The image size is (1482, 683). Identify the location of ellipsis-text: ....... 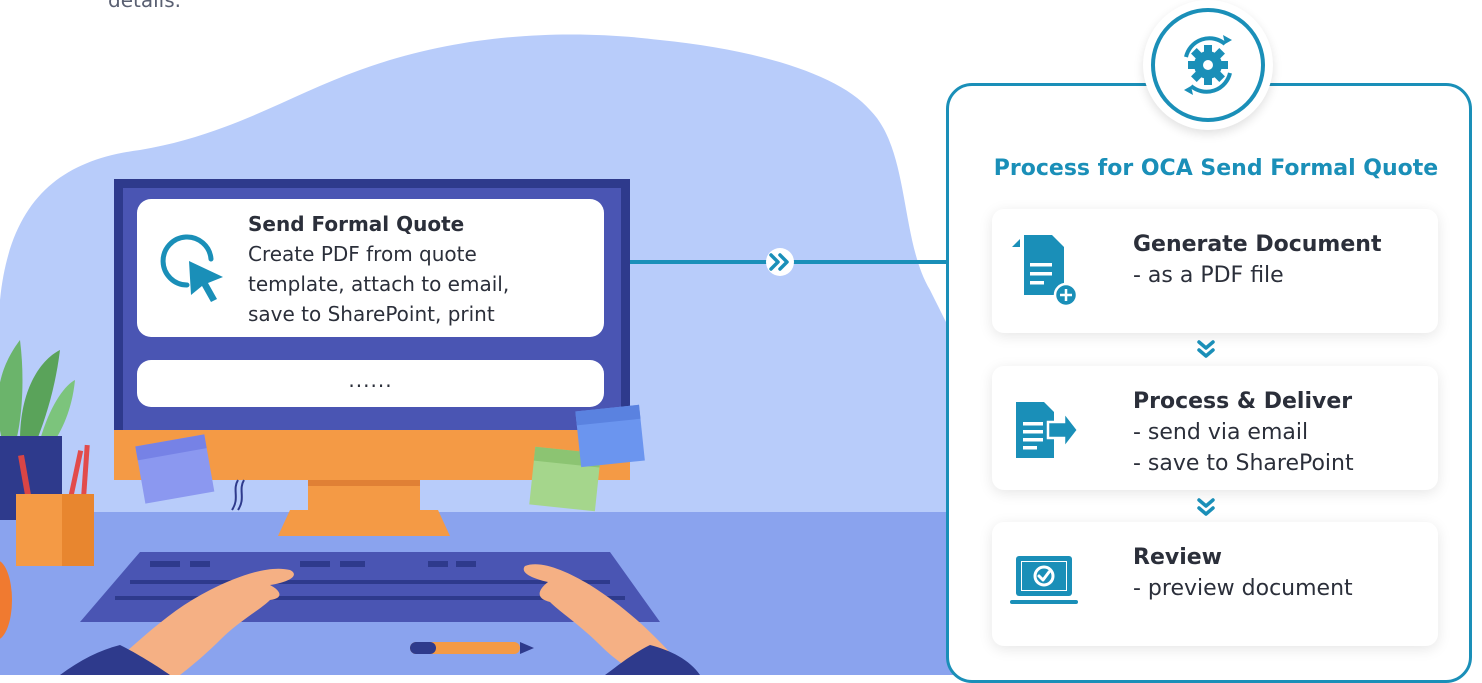
(370, 380).